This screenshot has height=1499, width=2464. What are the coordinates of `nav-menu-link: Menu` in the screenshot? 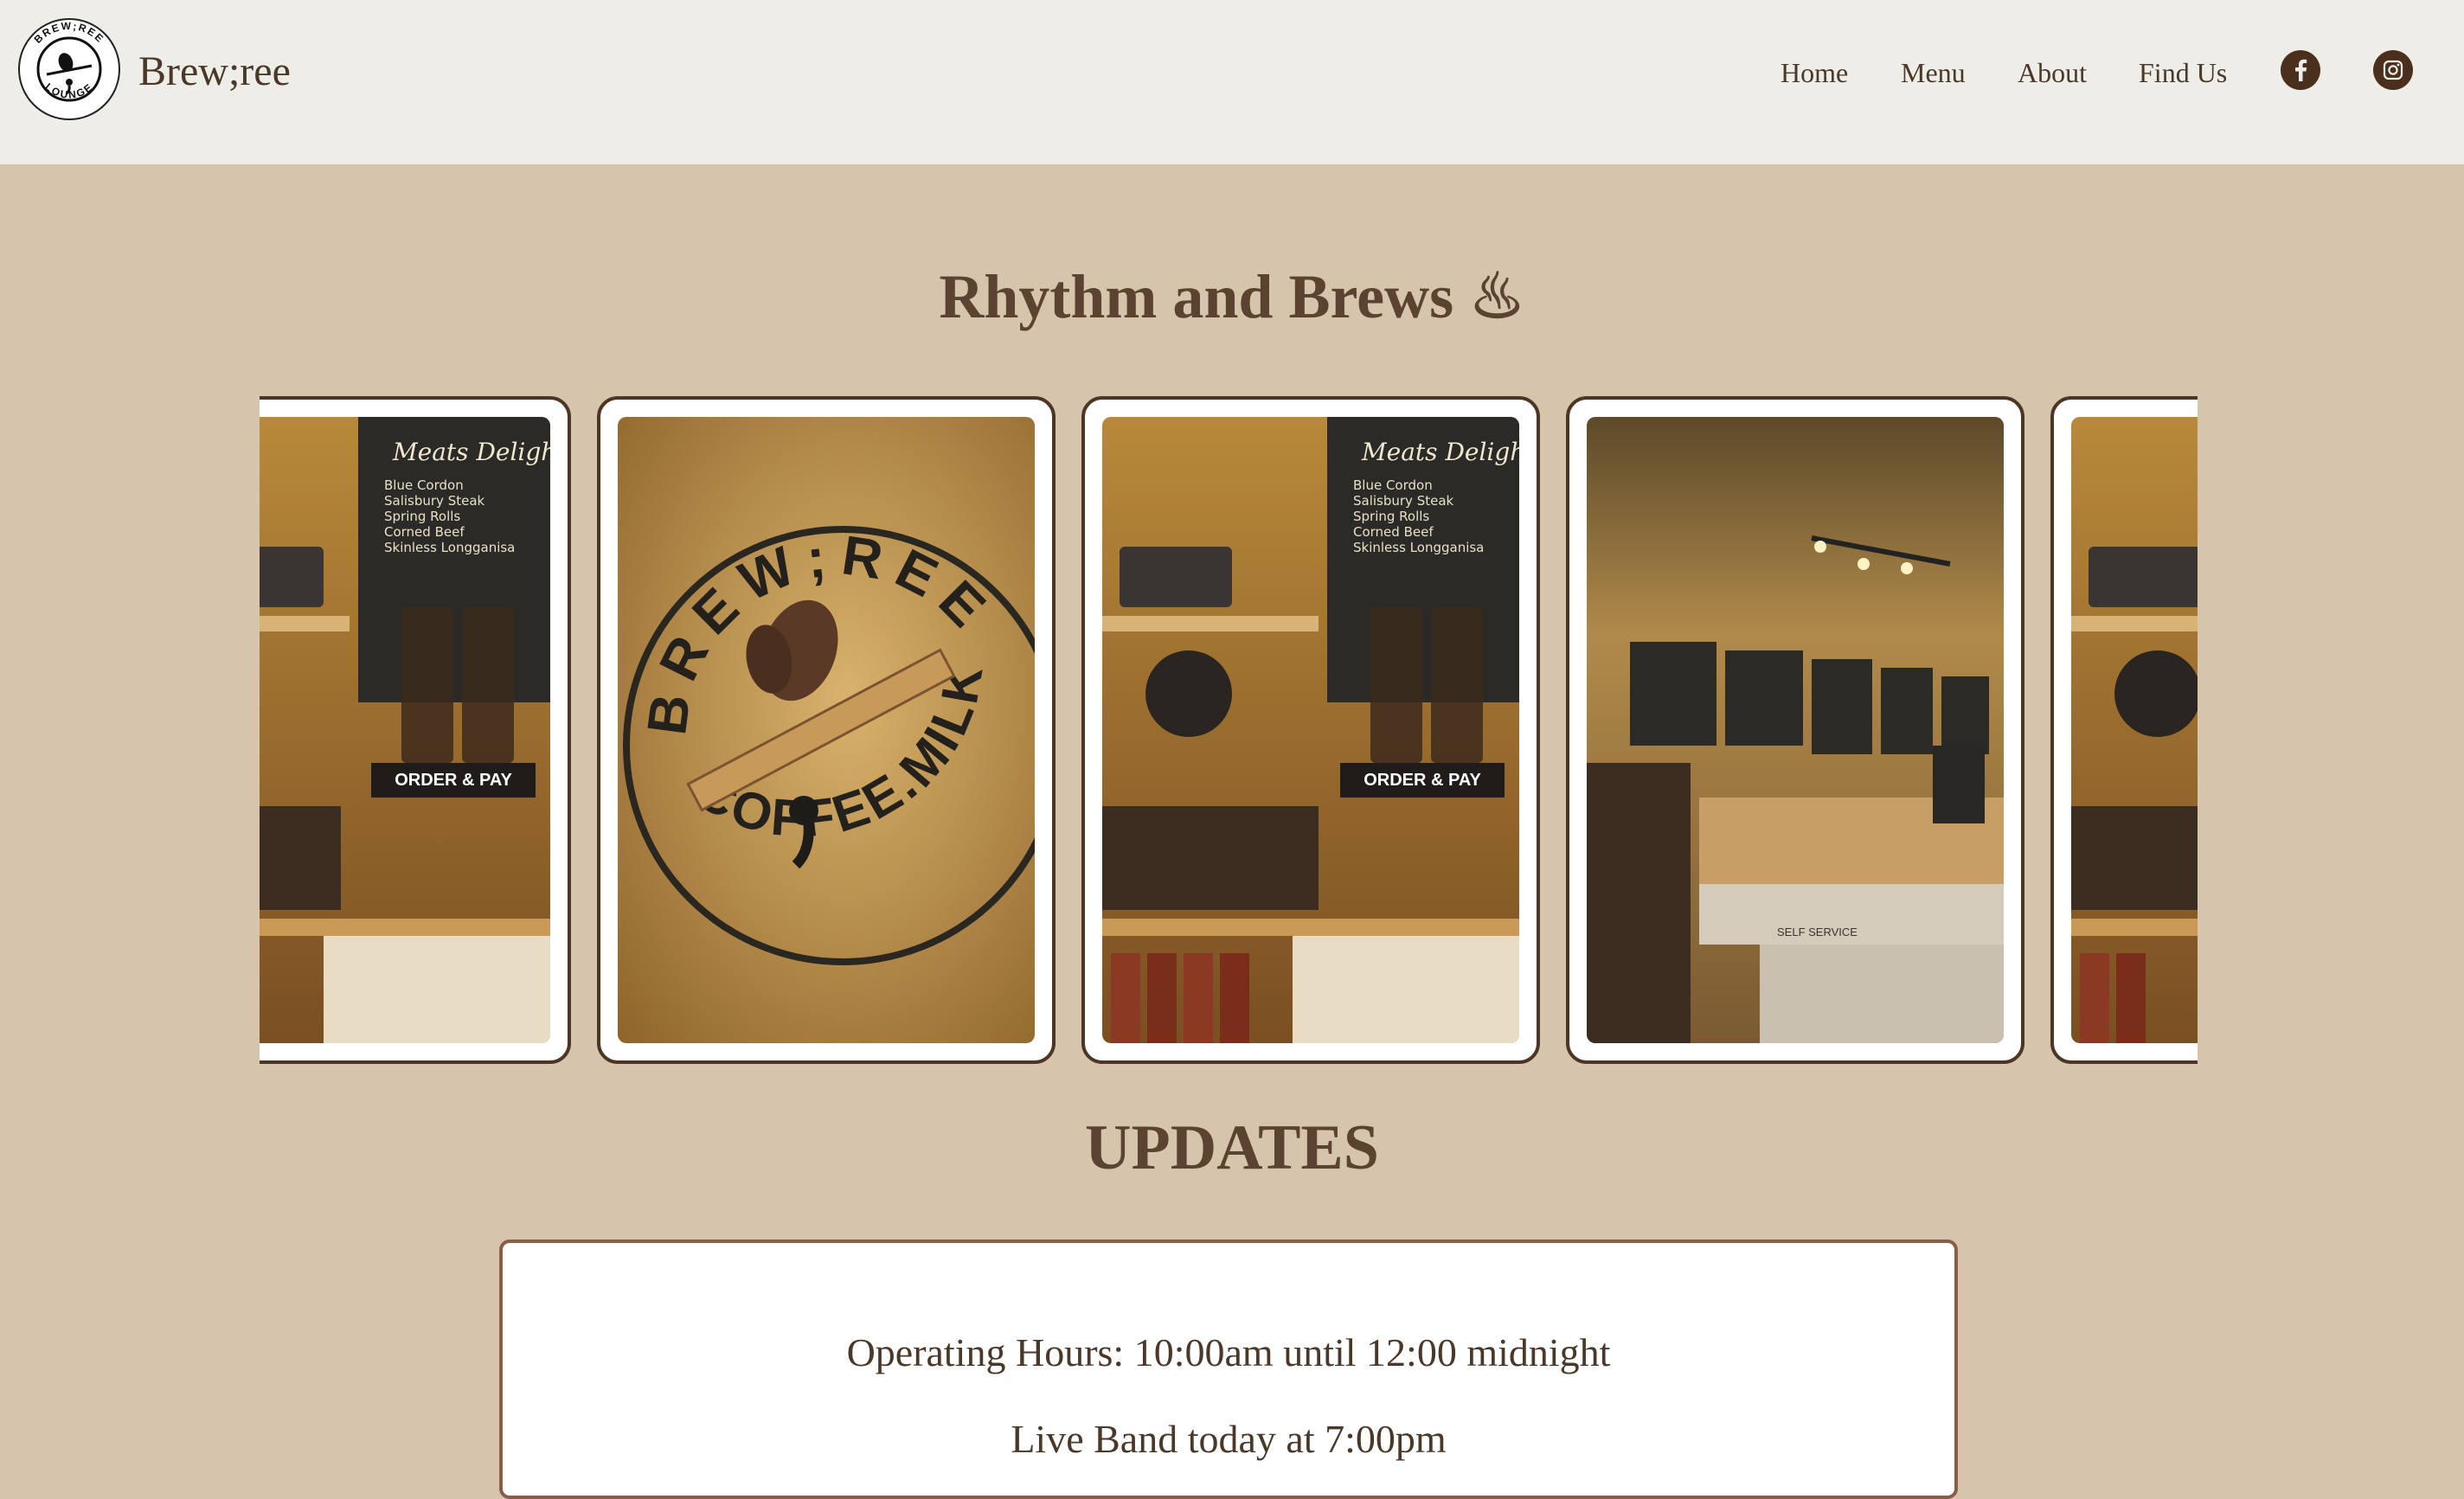 It's located at (1933, 73).